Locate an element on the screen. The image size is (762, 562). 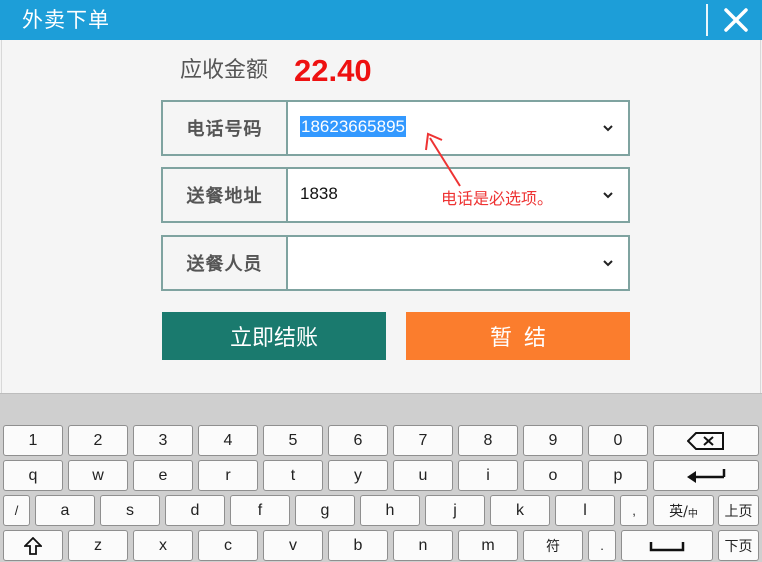
key-d: d is located at coordinates (195, 510).